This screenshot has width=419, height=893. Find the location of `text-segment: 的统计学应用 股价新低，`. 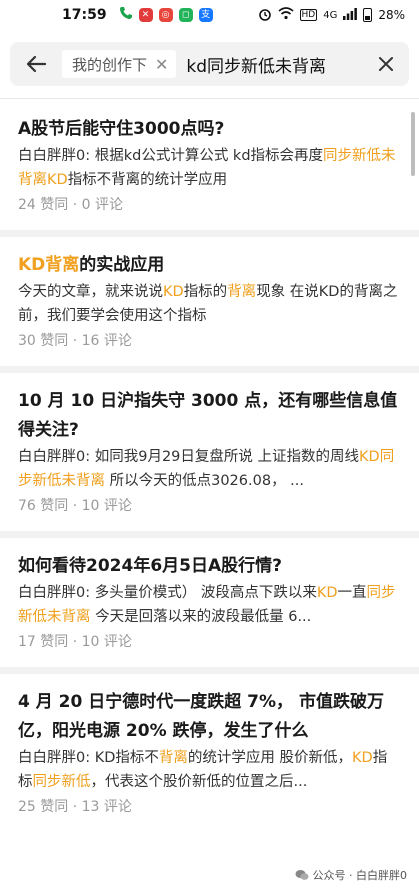

text-segment: 的统计学应用 股价新低， is located at coordinates (270, 758).